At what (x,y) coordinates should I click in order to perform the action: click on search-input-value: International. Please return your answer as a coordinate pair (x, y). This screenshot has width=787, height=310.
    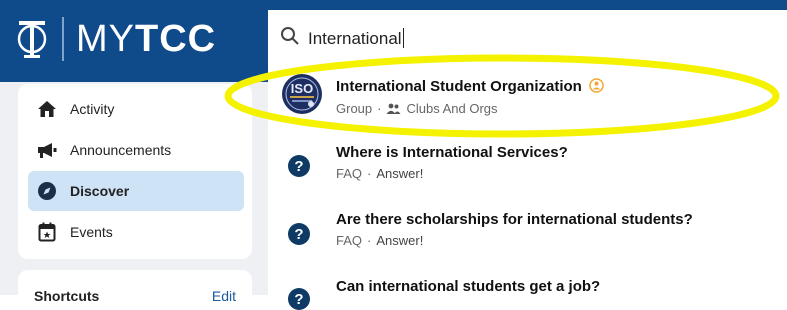
    Looking at the image, I should click on (355, 38).